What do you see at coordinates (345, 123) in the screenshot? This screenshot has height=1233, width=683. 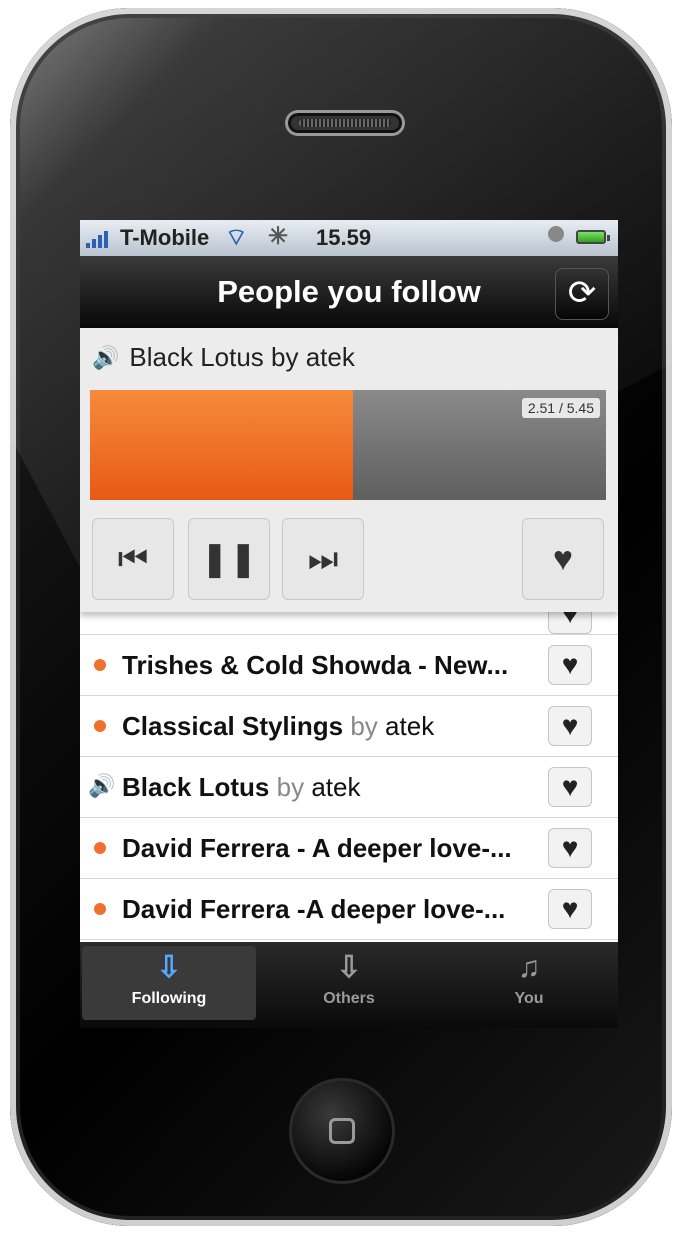 I see `earpiece-speaker` at bounding box center [345, 123].